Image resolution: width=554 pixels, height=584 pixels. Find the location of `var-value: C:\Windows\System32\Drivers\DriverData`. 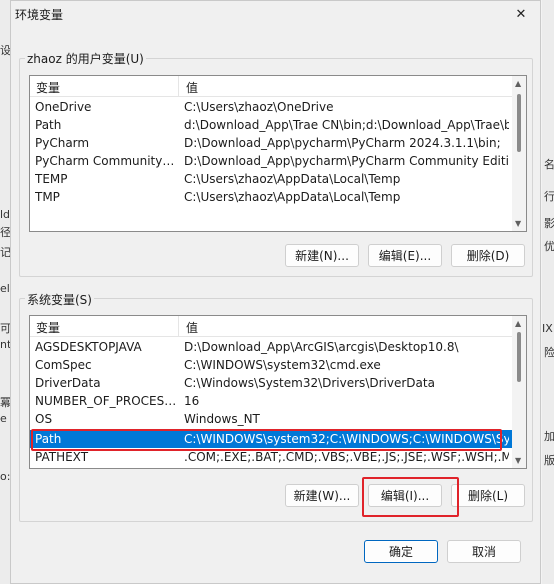

var-value: C:\Windows\System32\Drivers\DriverData is located at coordinates (309, 383).